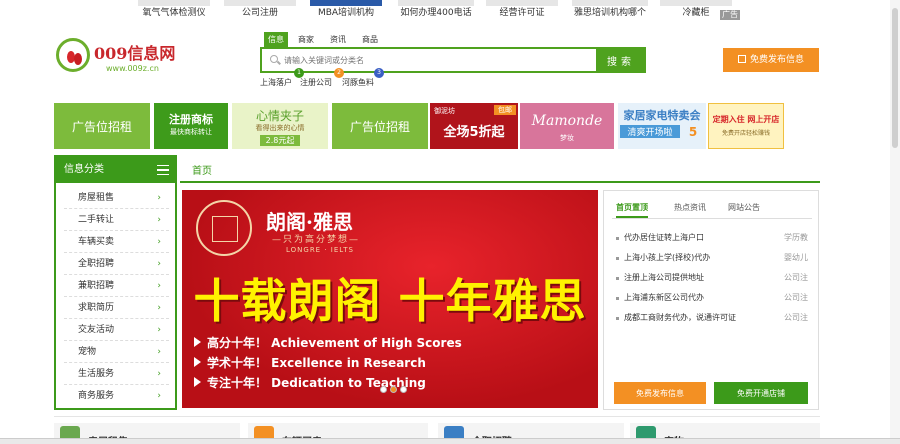 The height and width of the screenshot is (444, 900). I want to click on sidebar-item: 房屋租售 ›, so click(116, 198).